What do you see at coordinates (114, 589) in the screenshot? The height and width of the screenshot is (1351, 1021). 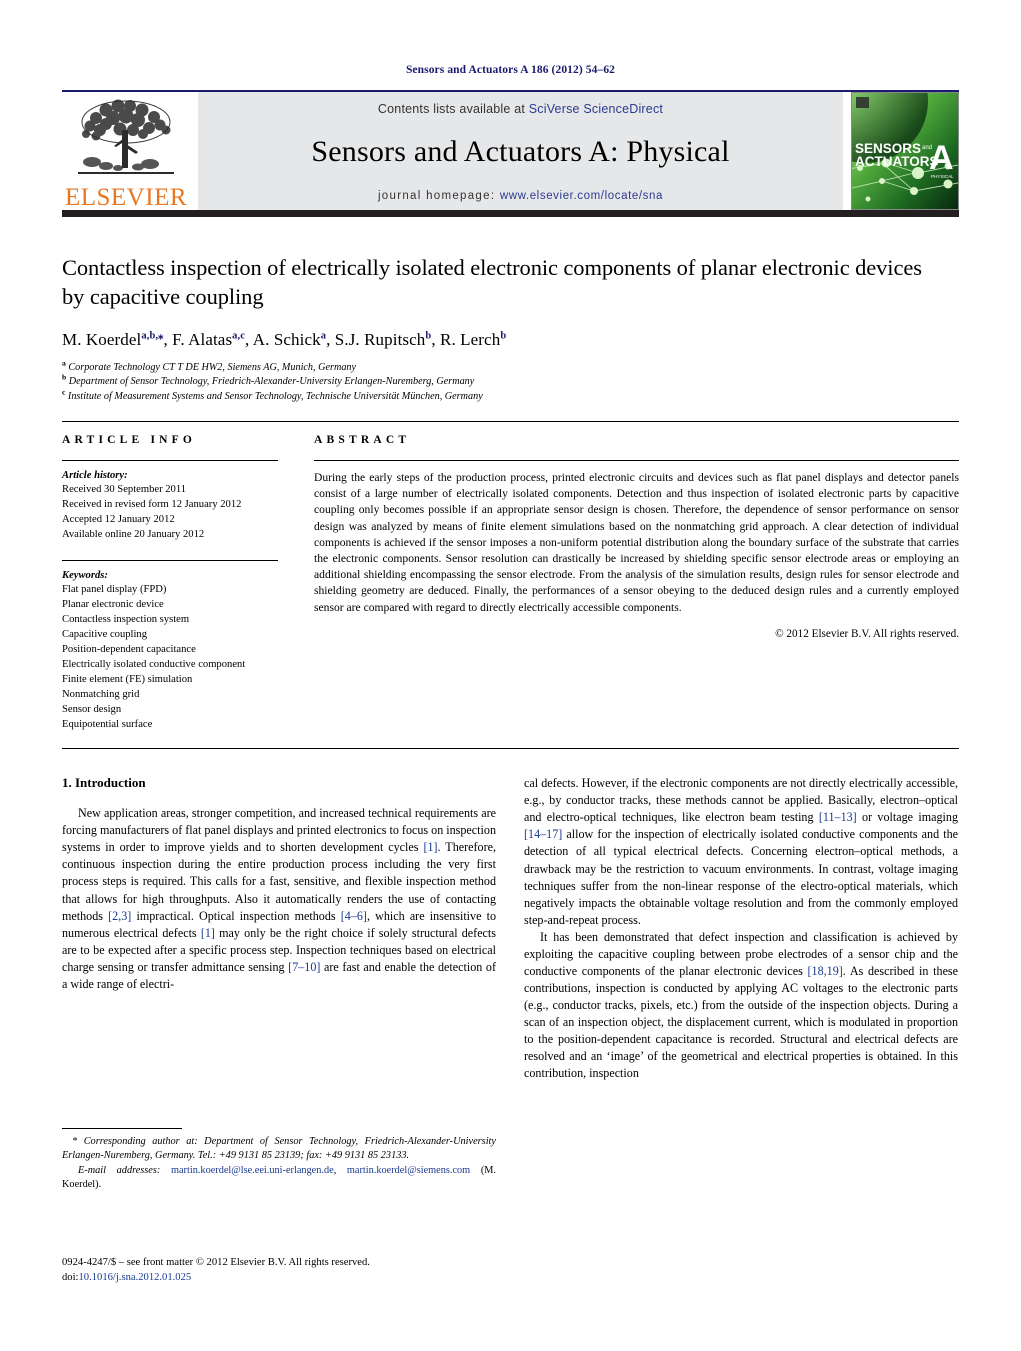 I see `keyword-item: Flat panel display (FPD)` at bounding box center [114, 589].